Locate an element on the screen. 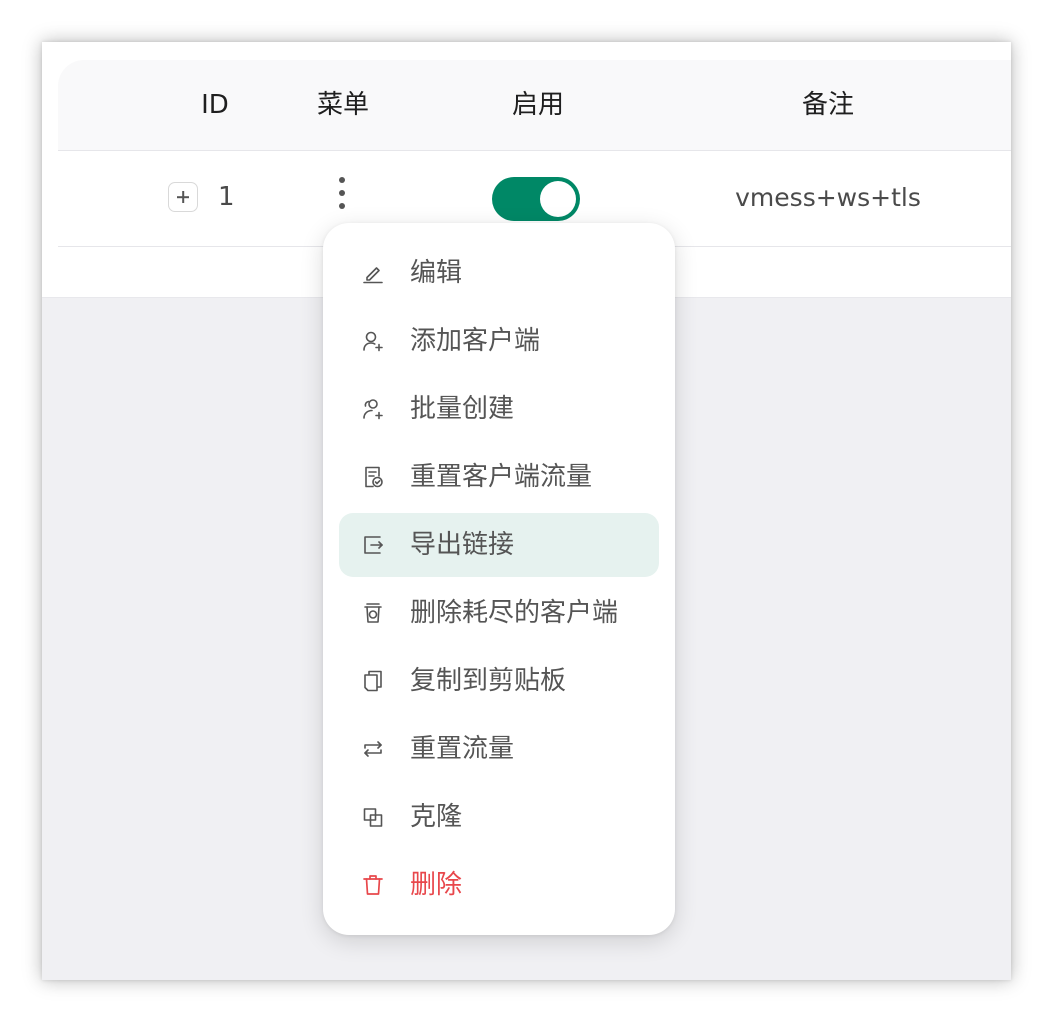  table-header: ID 菜单 启用 备注 is located at coordinates (534, 105).